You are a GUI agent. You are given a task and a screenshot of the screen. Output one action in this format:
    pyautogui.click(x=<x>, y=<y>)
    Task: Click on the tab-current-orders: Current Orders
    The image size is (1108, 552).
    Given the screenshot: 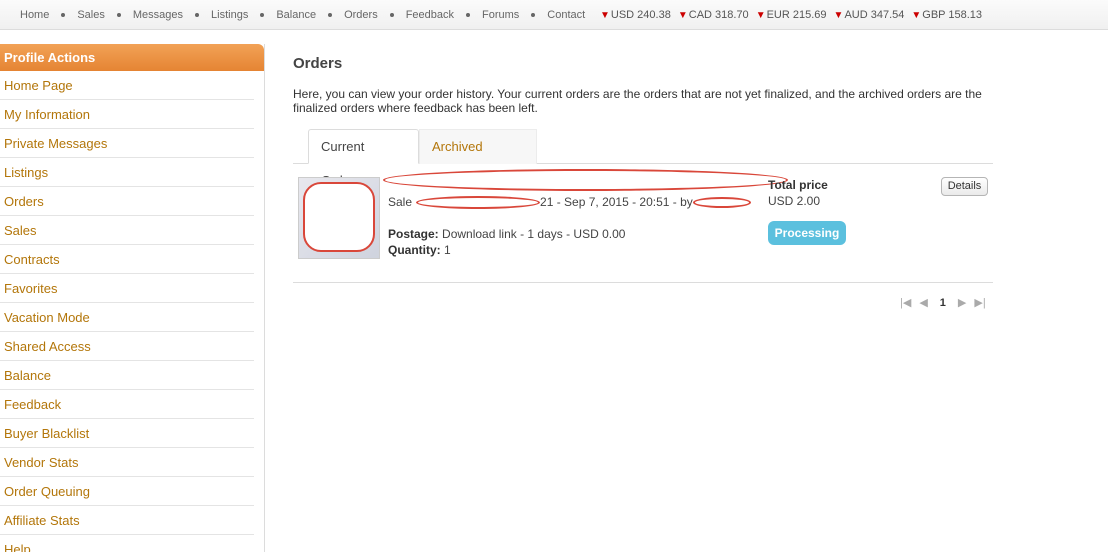 What is the action you would take?
    pyautogui.click(x=363, y=158)
    